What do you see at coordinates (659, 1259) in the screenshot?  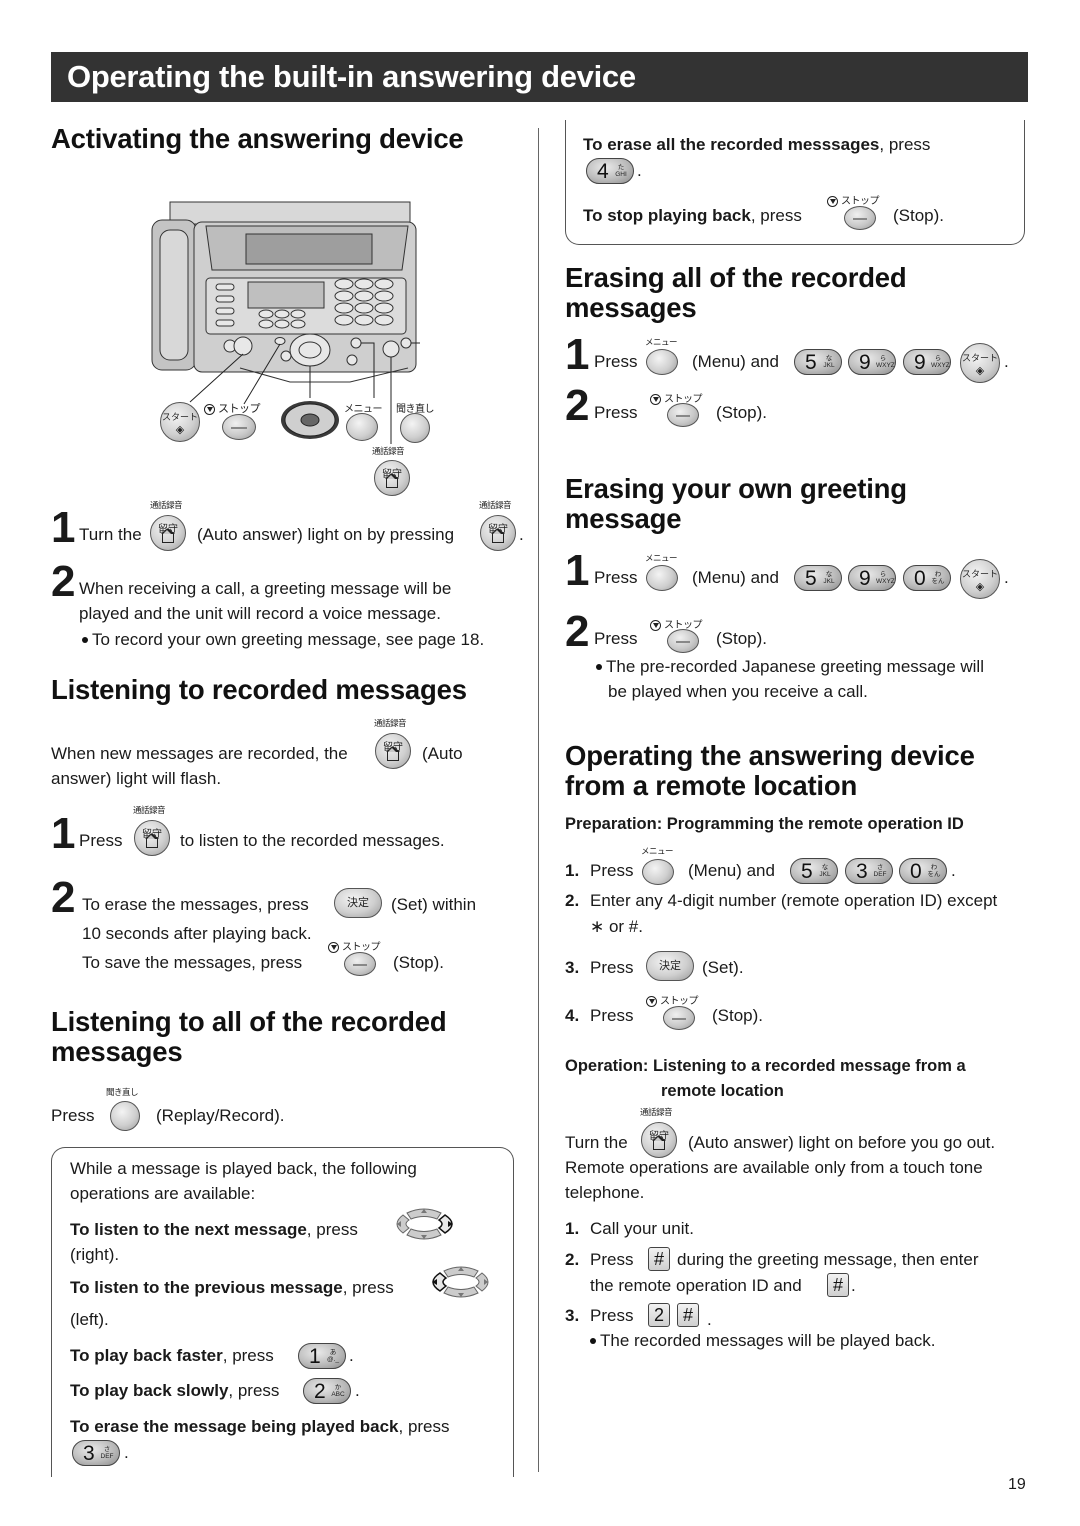 I see `hash-key-icon: #` at bounding box center [659, 1259].